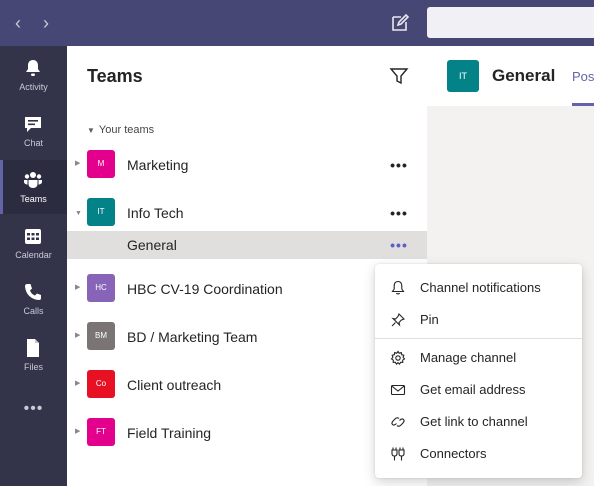 The width and height of the screenshot is (594, 486). Describe the element at coordinates (583, 104) in the screenshot. I see `active-tab-indicator` at that location.